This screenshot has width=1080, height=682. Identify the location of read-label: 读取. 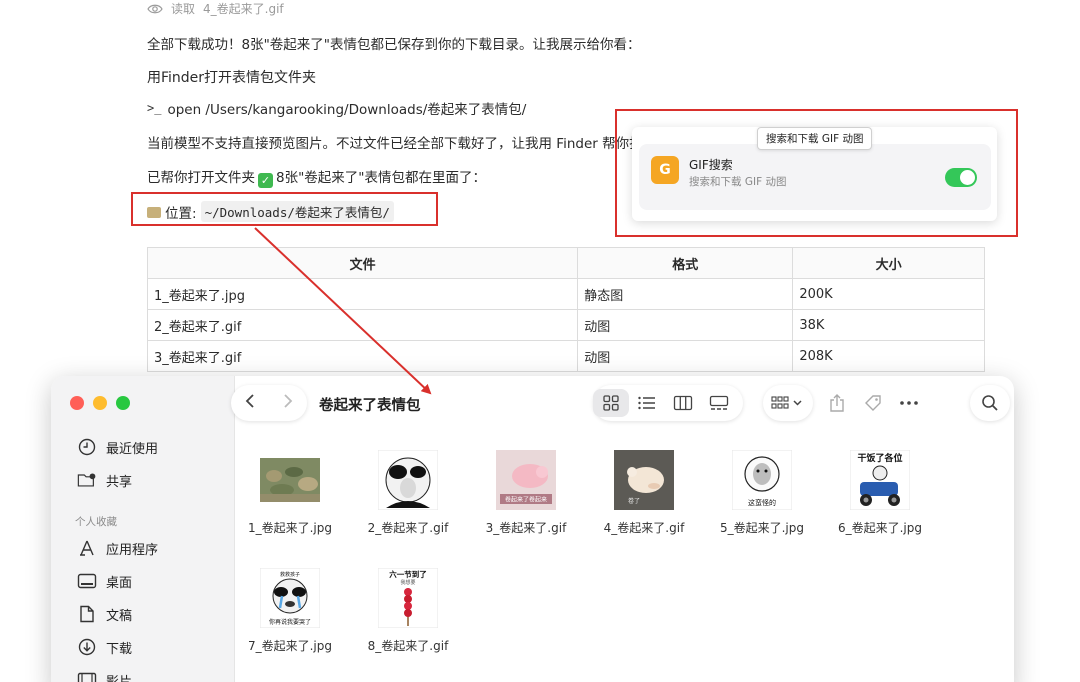
(183, 9).